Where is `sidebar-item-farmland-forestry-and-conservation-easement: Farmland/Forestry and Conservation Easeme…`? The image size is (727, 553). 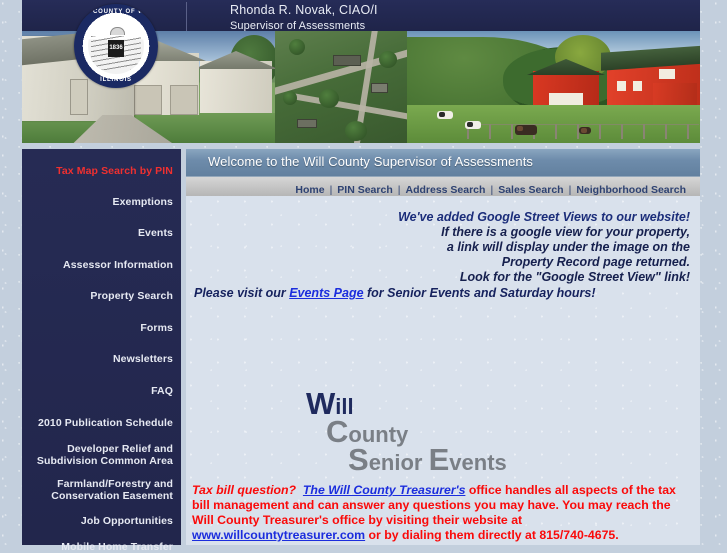 sidebar-item-farmland-forestry-and-conservation-easement: Farmland/Forestry and Conservation Easeme… is located at coordinates (100, 490).